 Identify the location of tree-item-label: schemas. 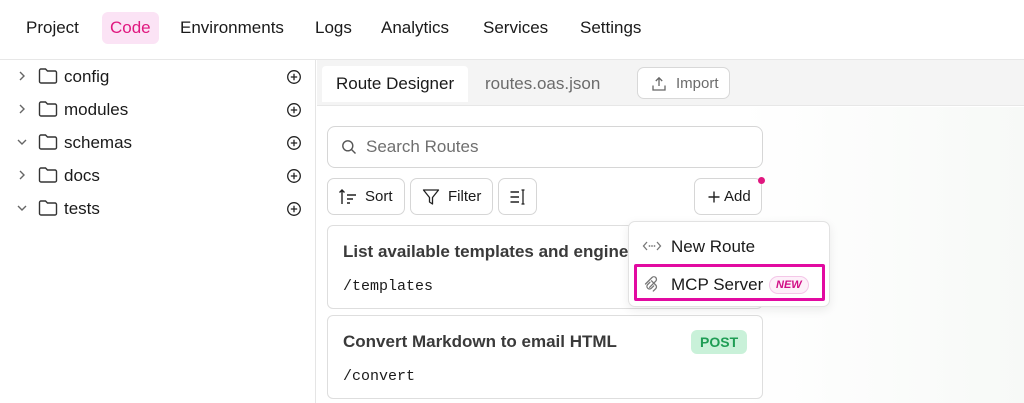
(98, 142).